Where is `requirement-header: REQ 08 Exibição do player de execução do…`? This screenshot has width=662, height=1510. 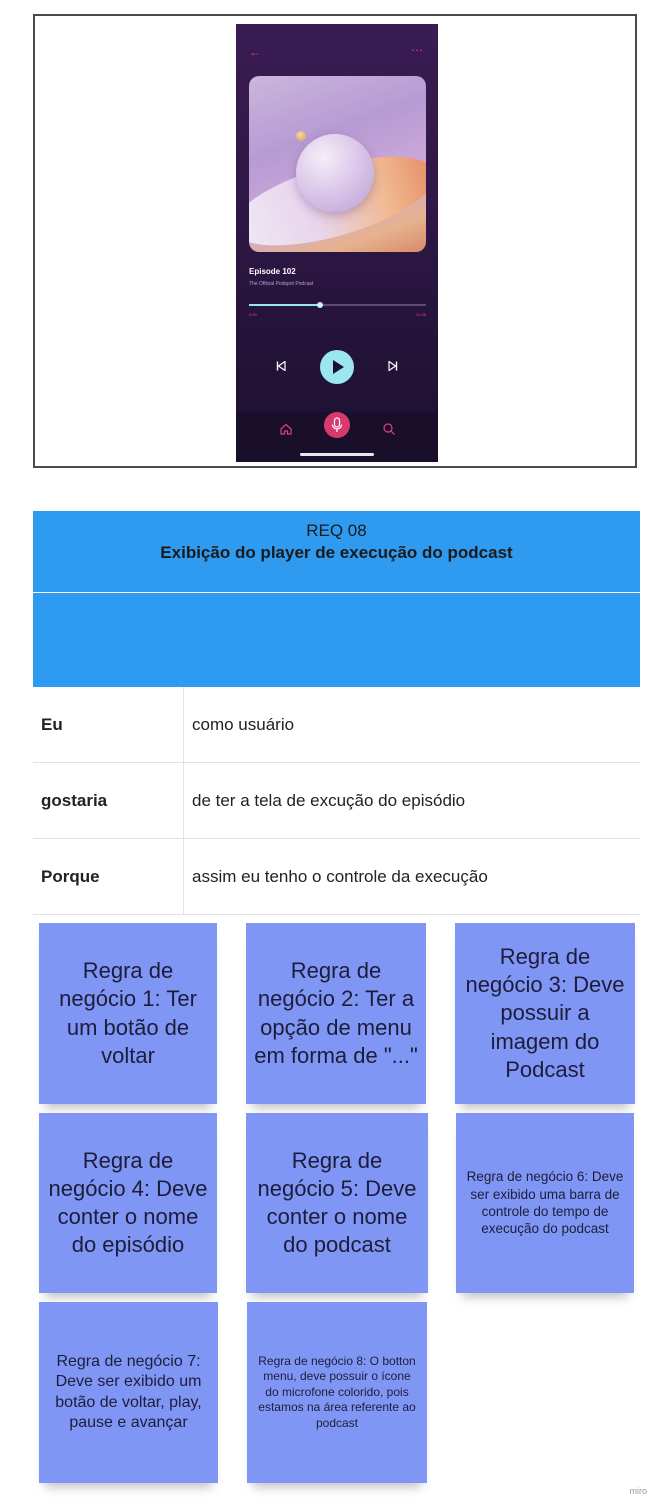 requirement-header: REQ 08 Exibição do player de execução do… is located at coordinates (336, 551).